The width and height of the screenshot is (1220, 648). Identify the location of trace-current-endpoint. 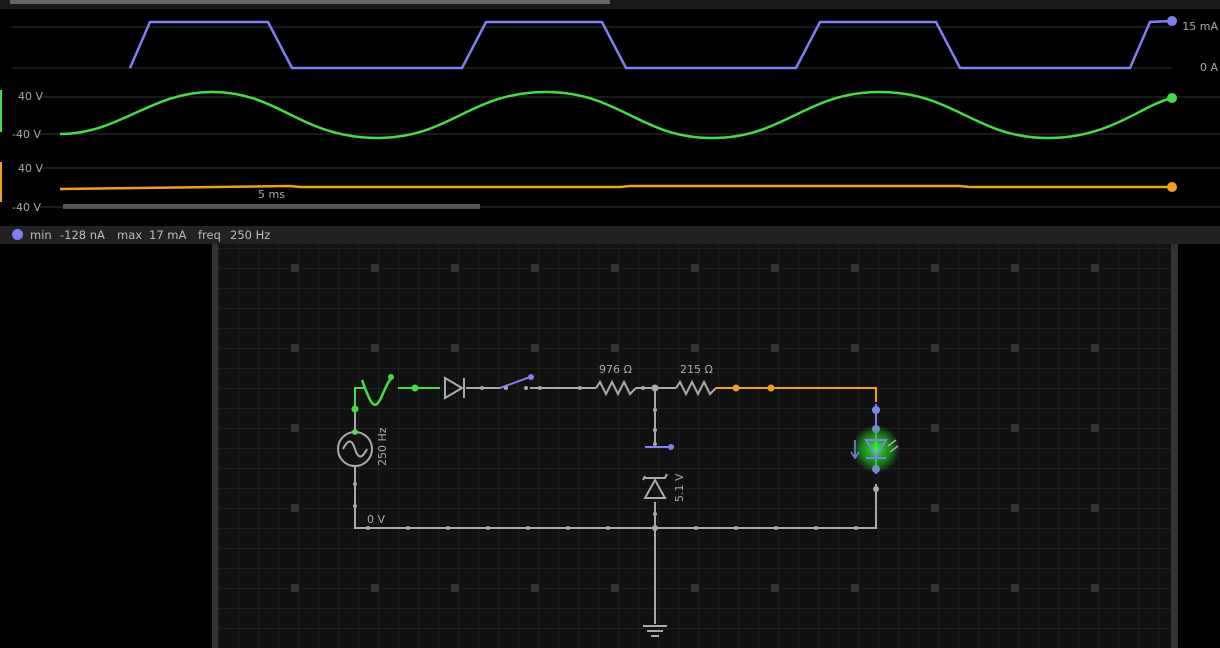
(1172, 21).